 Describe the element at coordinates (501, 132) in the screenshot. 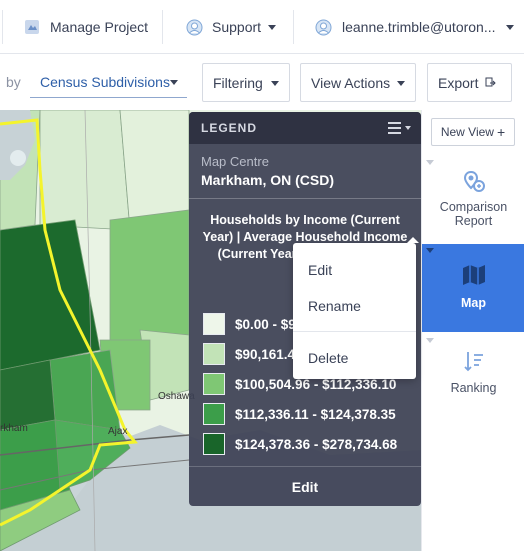

I see `plus-icon: +` at that location.